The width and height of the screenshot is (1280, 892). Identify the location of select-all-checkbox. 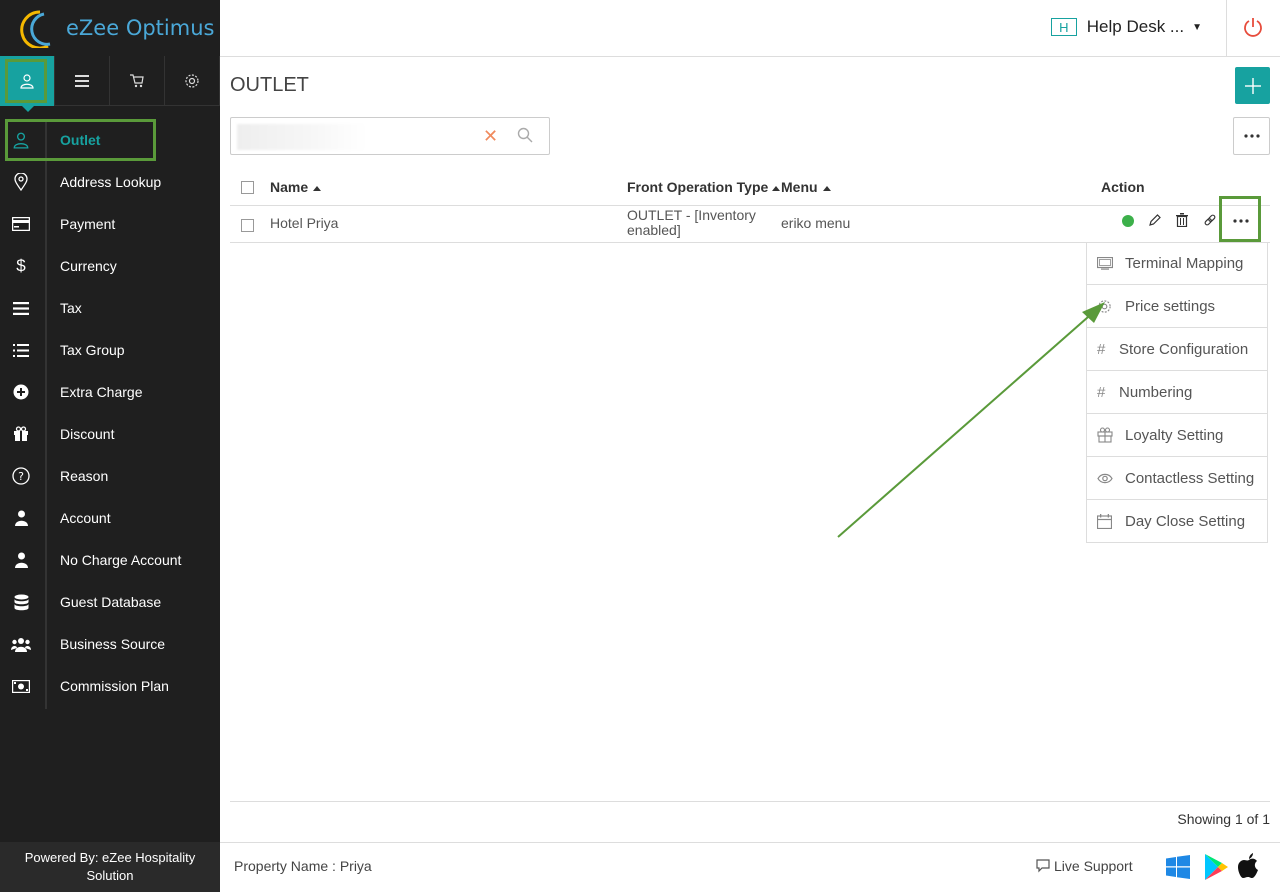
(247, 187).